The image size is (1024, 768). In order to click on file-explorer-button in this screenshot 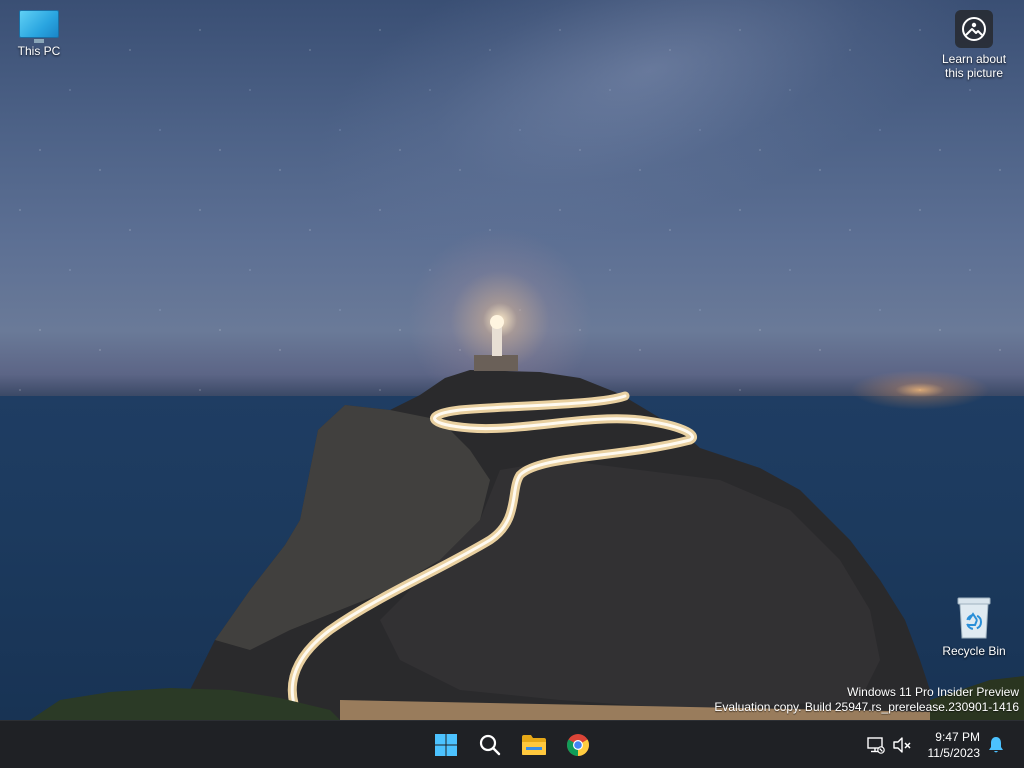, I will do `click(534, 745)`.